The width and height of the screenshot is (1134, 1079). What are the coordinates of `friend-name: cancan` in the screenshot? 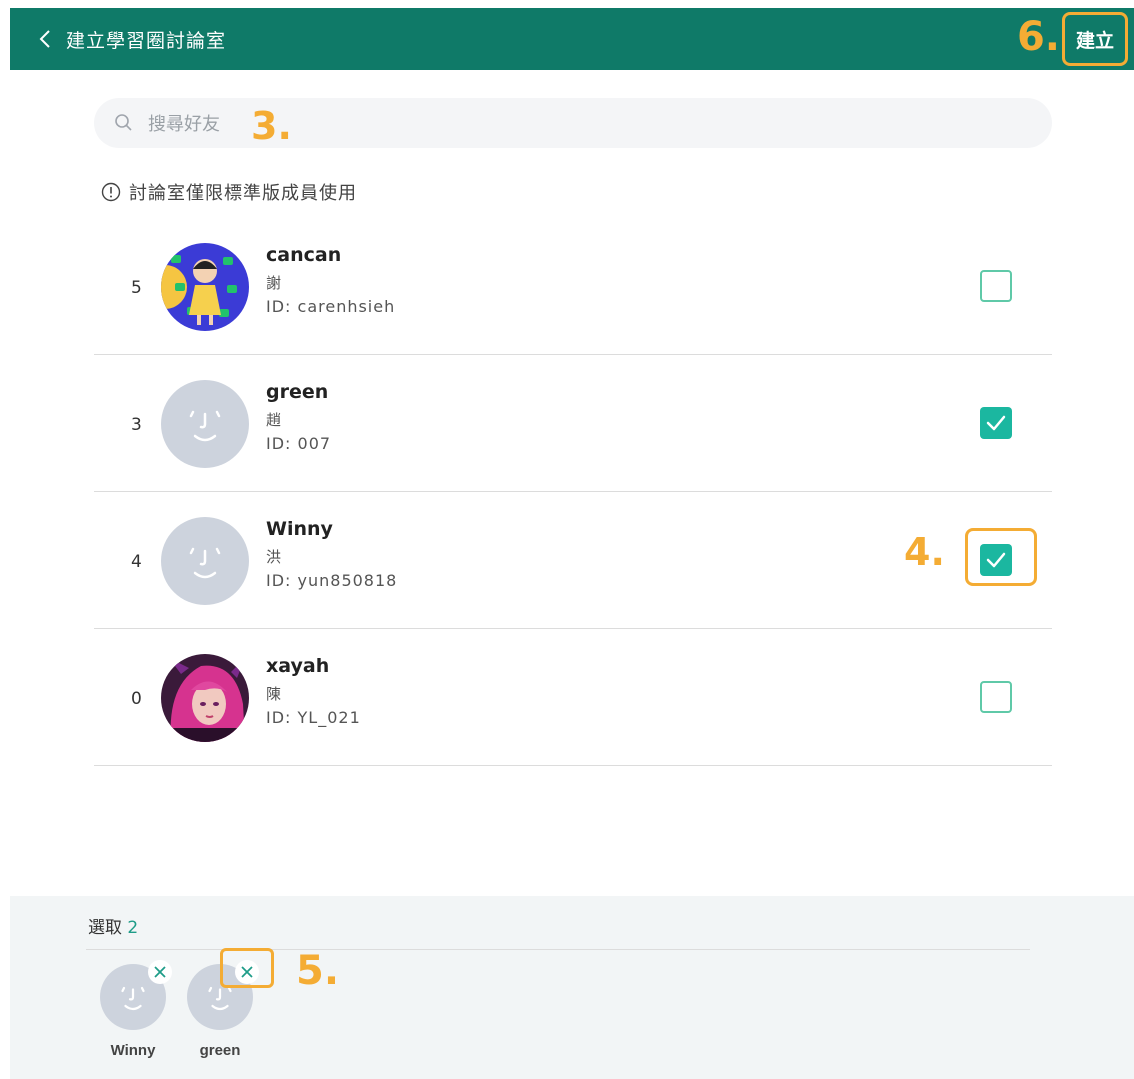 It's located at (304, 255).